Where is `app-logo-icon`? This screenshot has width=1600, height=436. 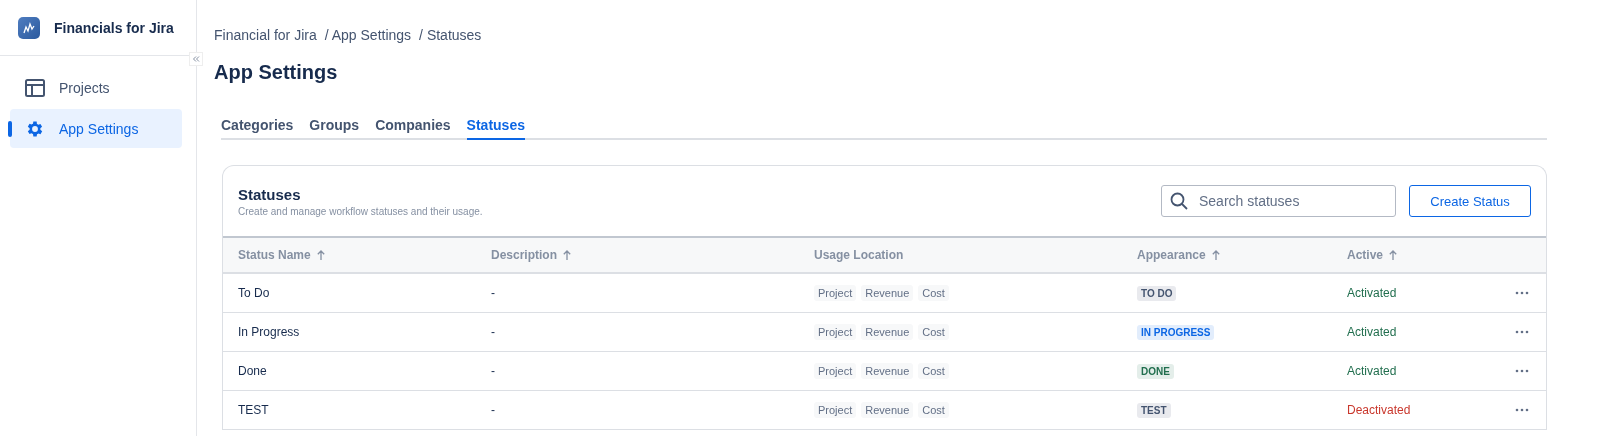 app-logo-icon is located at coordinates (29, 27).